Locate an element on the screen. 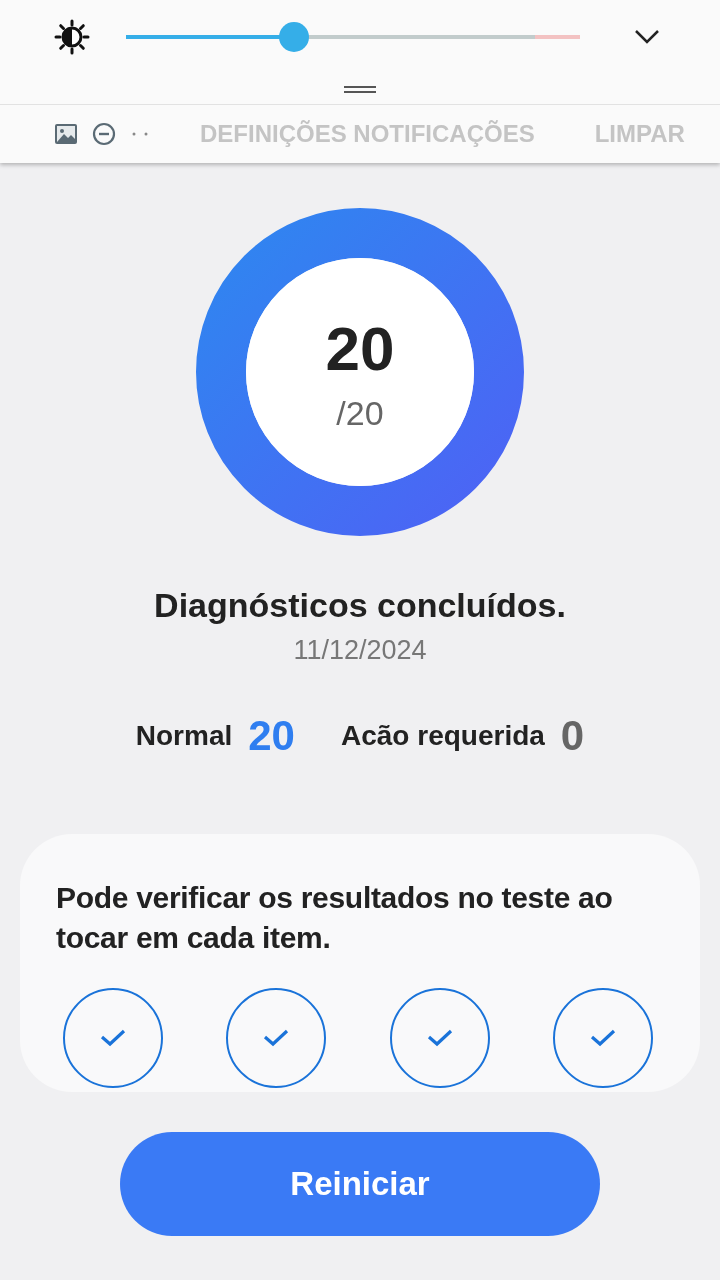 Image resolution: width=720 pixels, height=1280 pixels. status-title: Diagnósticos concluídos. is located at coordinates (360, 605).